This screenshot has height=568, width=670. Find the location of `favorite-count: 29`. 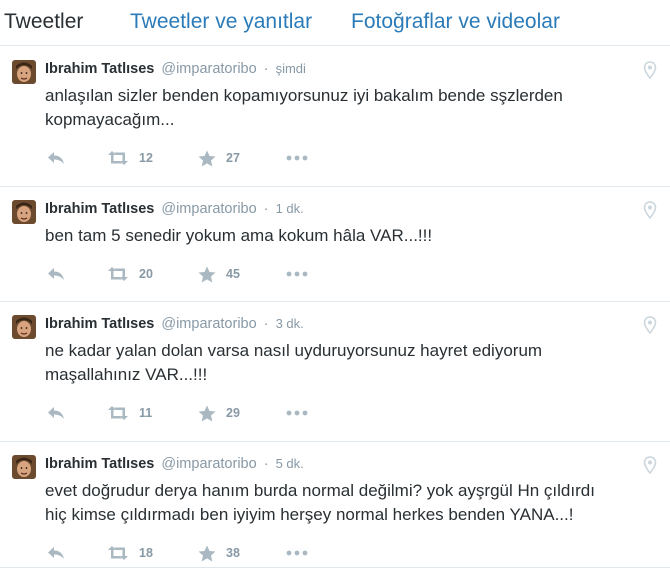

favorite-count: 29 is located at coordinates (233, 413).